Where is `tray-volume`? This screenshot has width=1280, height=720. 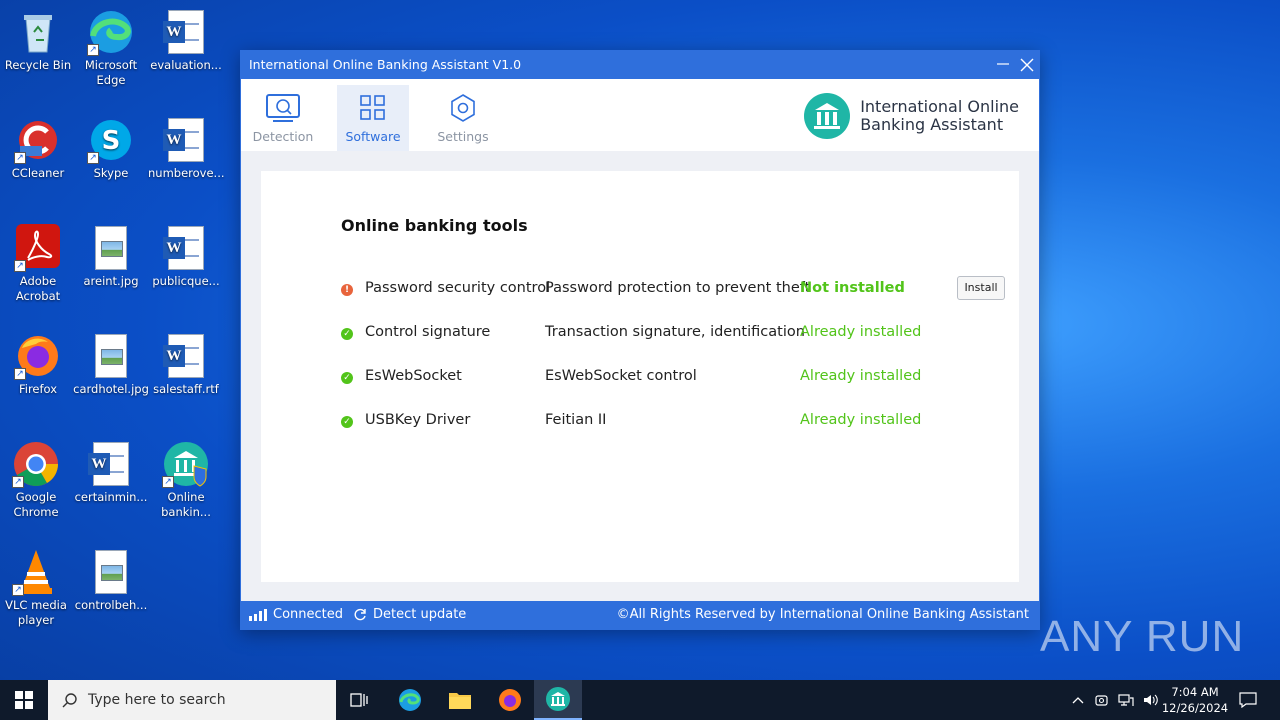 tray-volume is located at coordinates (1150, 700).